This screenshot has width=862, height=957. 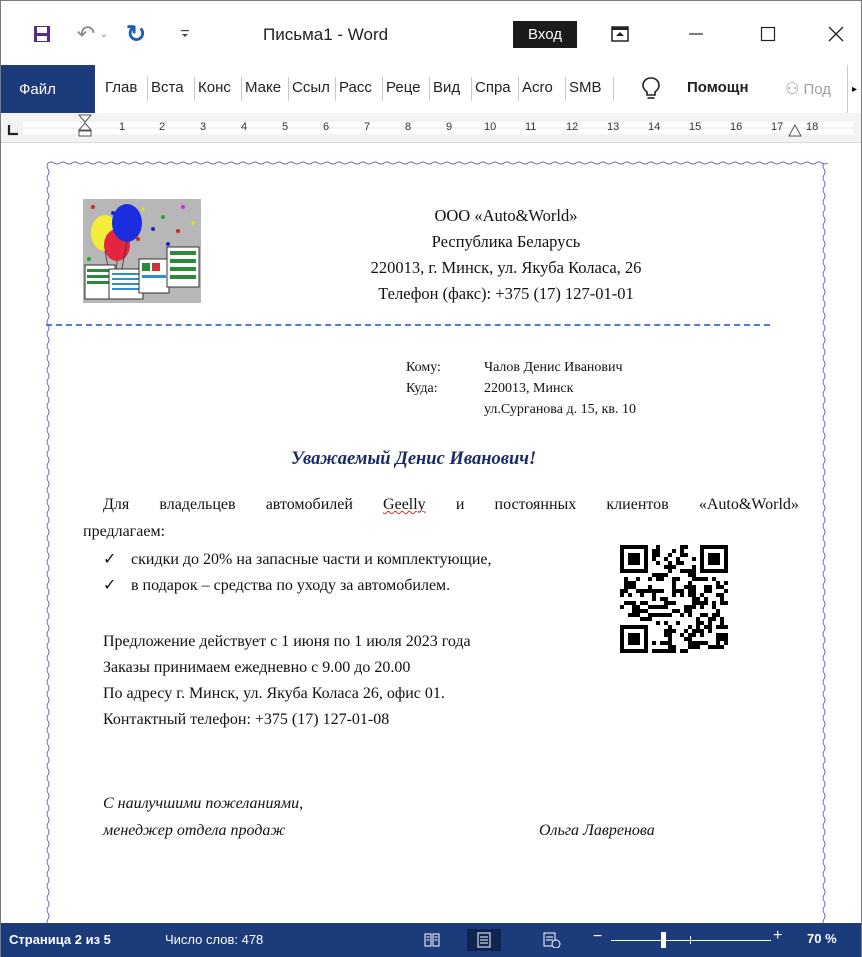 What do you see at coordinates (736, 127) in the screenshot?
I see `ruler-number: 16` at bounding box center [736, 127].